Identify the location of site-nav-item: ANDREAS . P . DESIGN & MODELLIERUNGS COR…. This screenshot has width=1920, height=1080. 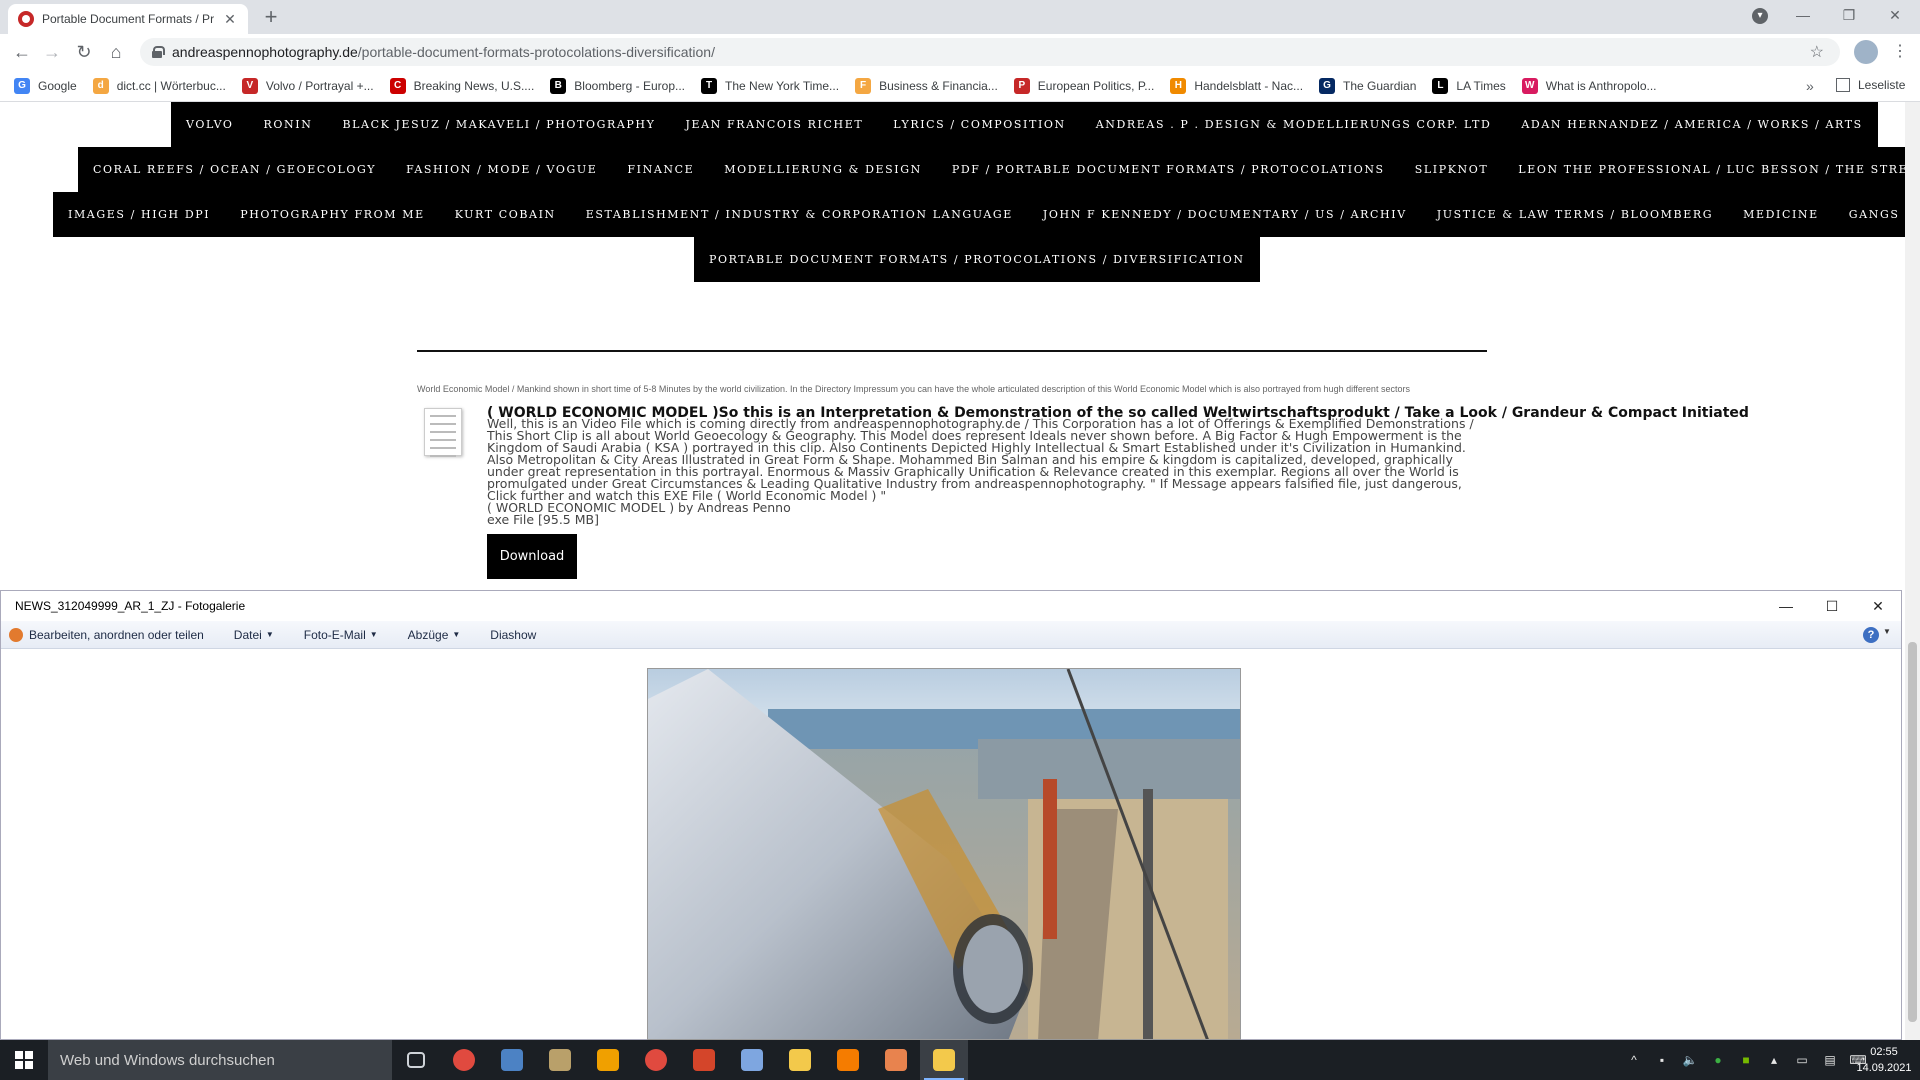
(1294, 124).